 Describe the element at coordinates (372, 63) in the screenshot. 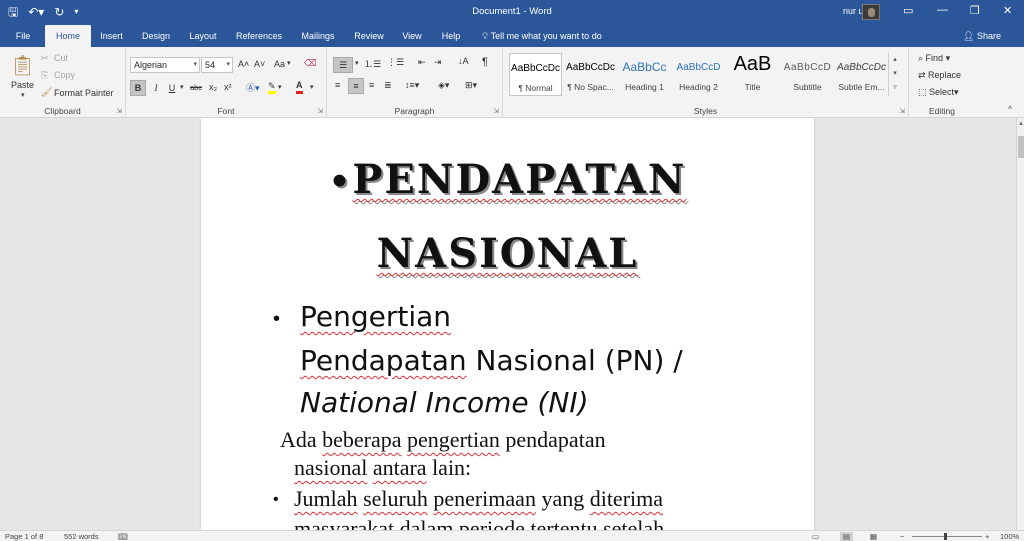

I see `numbering-icon: ⒈☰` at that location.